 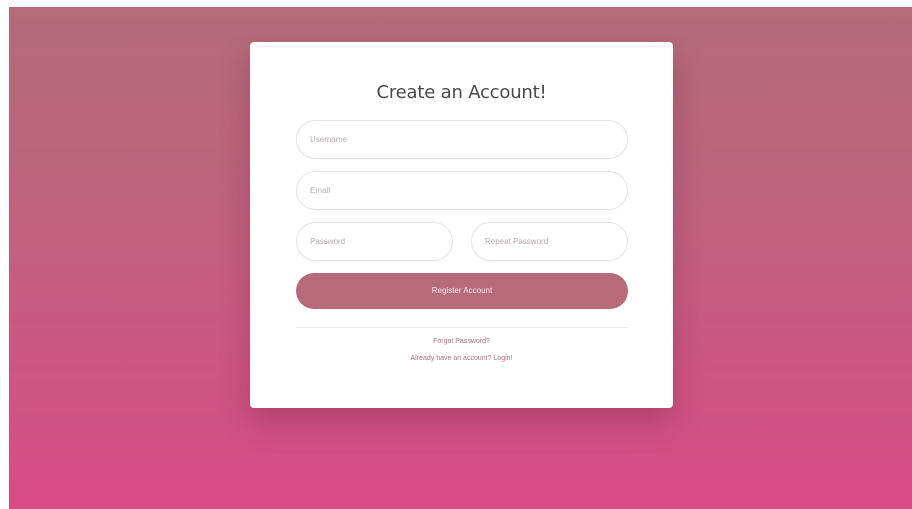 I want to click on divider, so click(x=462, y=327).